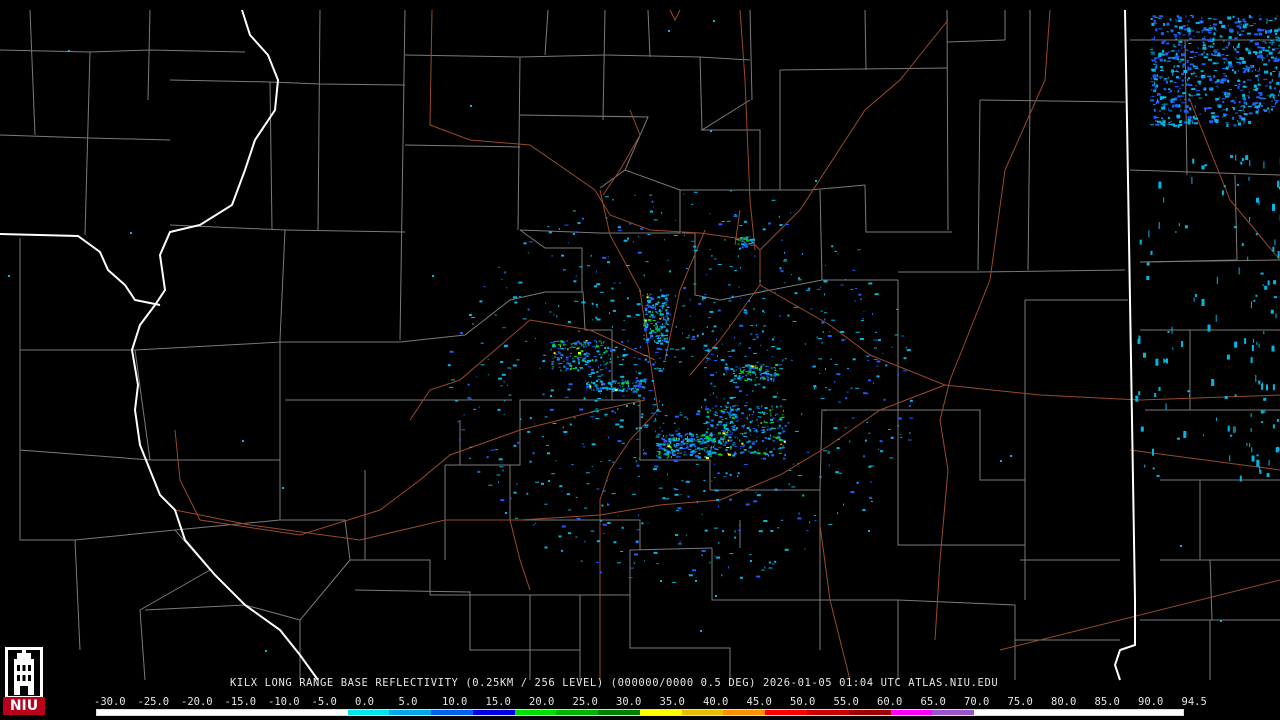 The width and height of the screenshot is (1280, 720). What do you see at coordinates (452, 712) in the screenshot?
I see `colorbar-segment` at bounding box center [452, 712].